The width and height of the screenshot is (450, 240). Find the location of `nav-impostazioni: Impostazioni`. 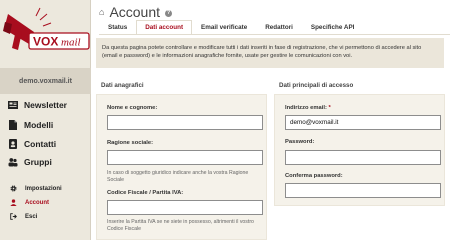

nav-impostazioni: Impostazioni is located at coordinates (45, 188).